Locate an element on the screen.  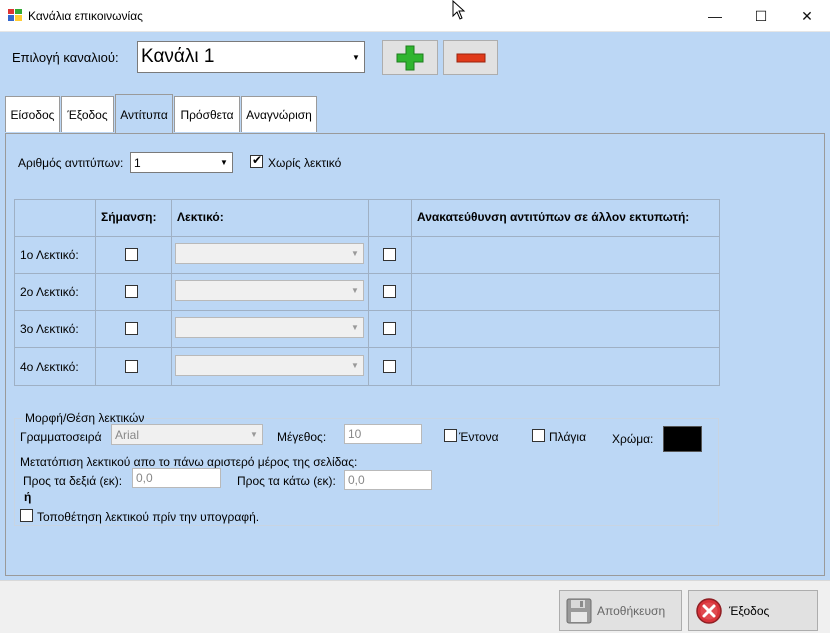
tab-input: Είσοδος is located at coordinates (32, 114).